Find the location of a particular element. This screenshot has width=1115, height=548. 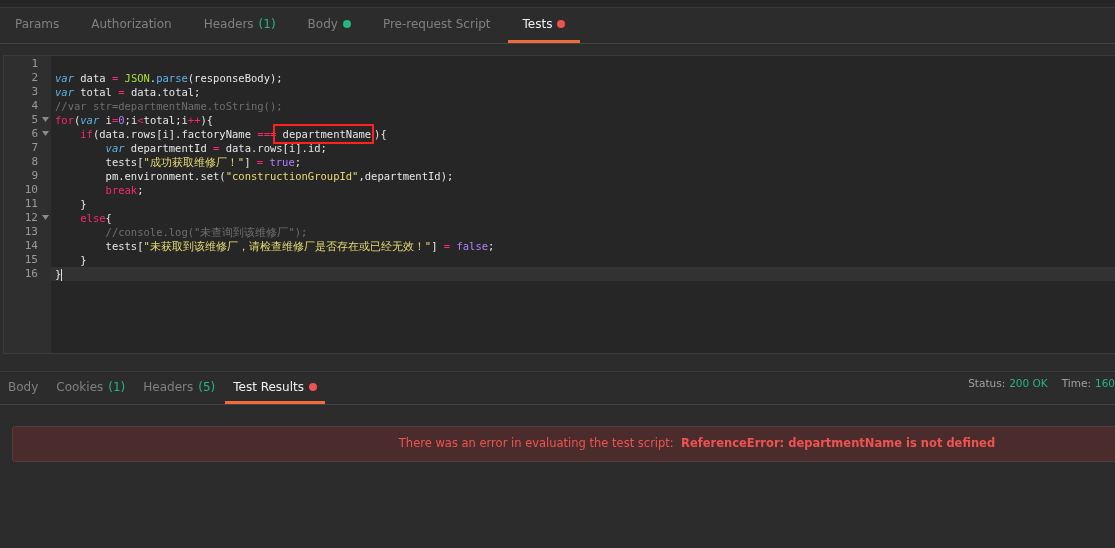

line-number: 12 is located at coordinates (27, 218).